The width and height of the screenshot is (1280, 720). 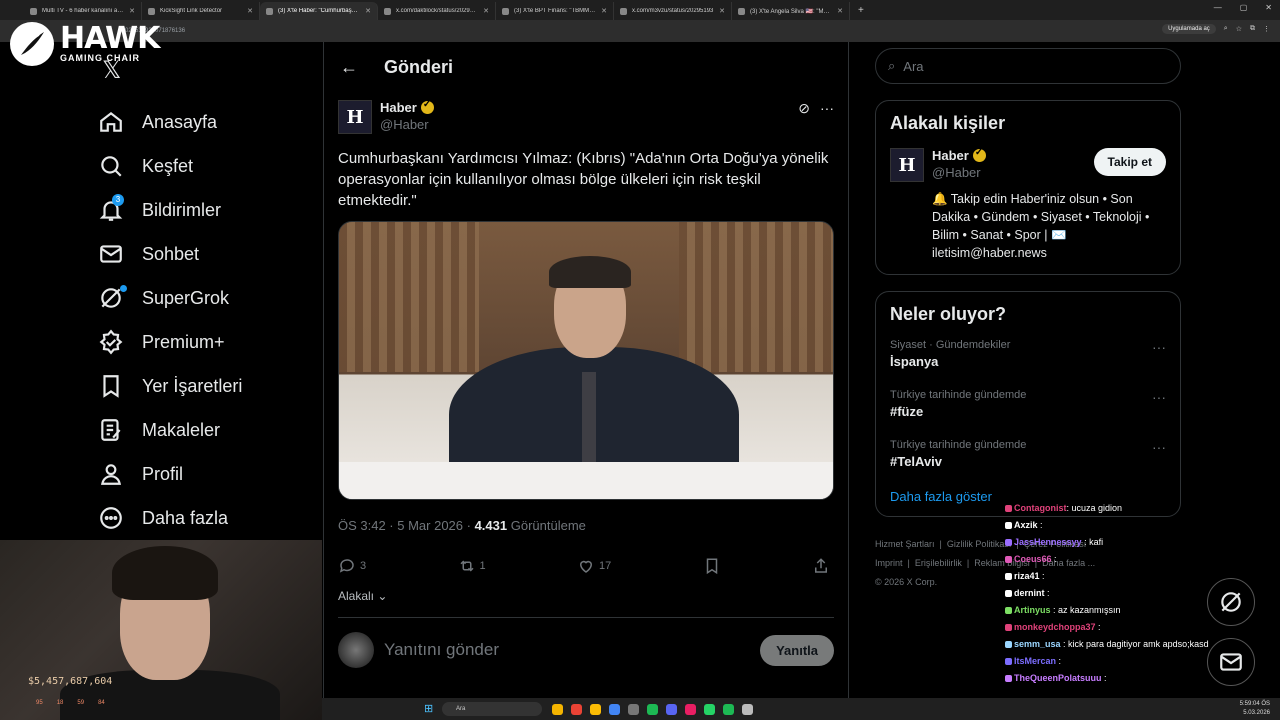 I want to click on nav-item-ke-fet: Keşfet, so click(x=208, y=166).